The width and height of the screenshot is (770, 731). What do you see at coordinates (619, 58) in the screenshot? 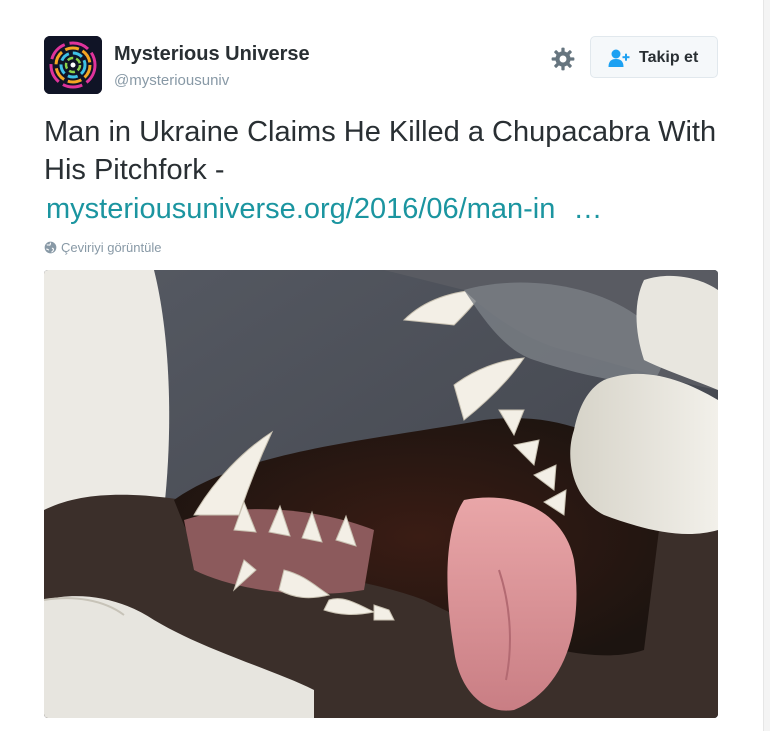
I see `add-user-icon` at bounding box center [619, 58].